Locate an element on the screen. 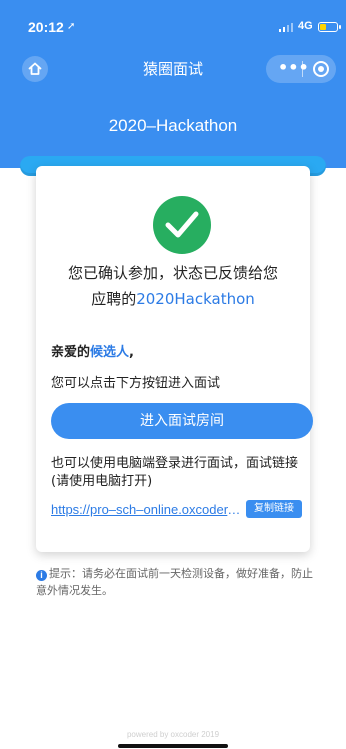  info-icon: i is located at coordinates (41, 575).